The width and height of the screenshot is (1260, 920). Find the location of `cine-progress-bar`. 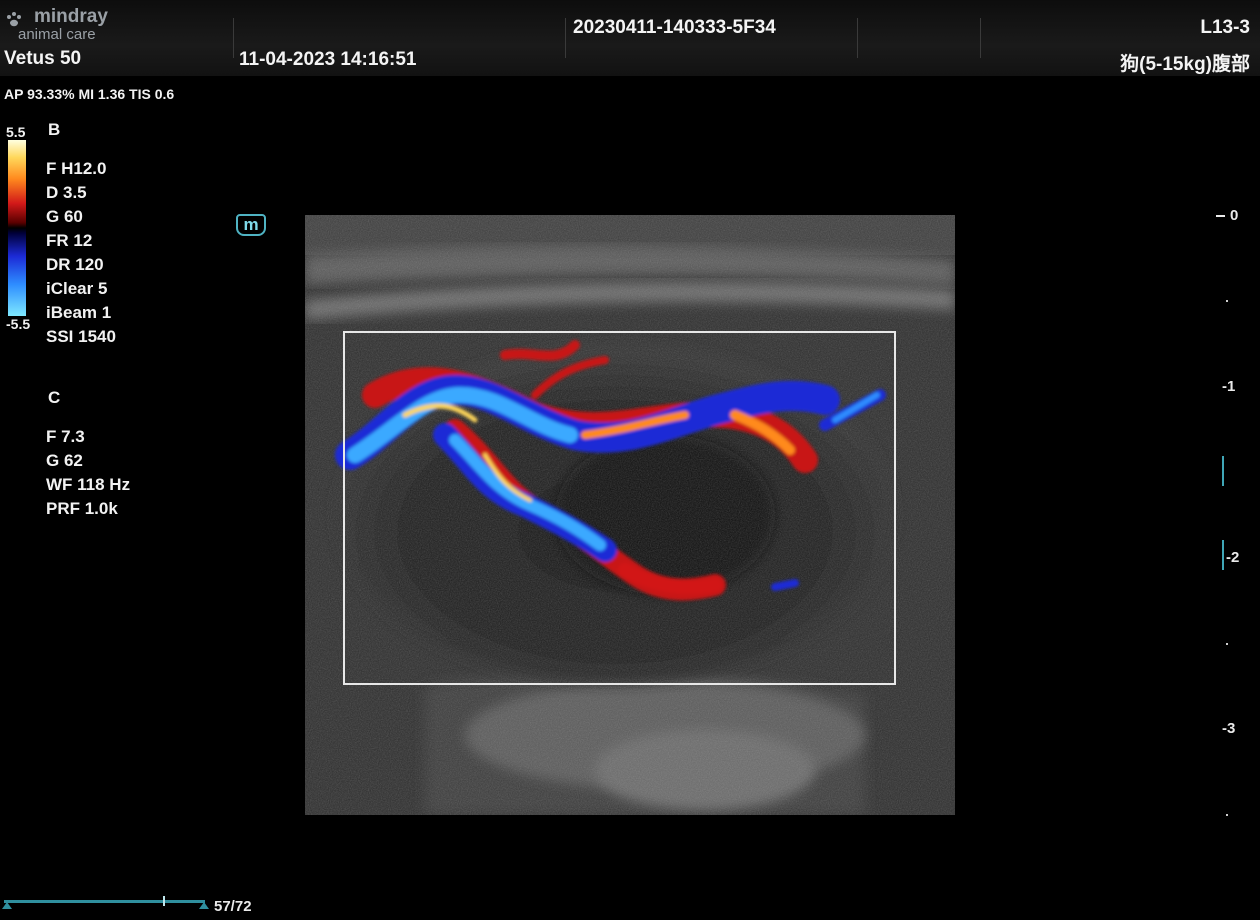

cine-progress-bar is located at coordinates (104, 901).